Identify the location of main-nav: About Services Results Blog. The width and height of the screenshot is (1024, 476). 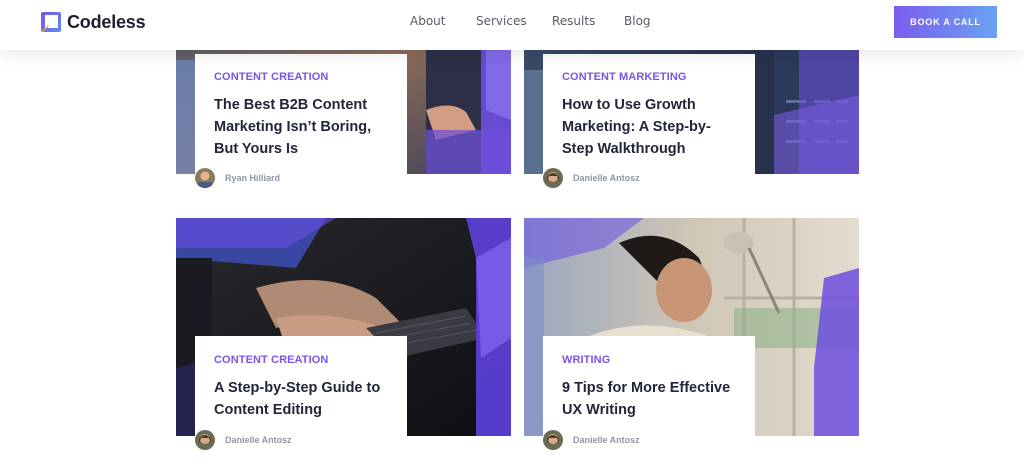
(512, 22).